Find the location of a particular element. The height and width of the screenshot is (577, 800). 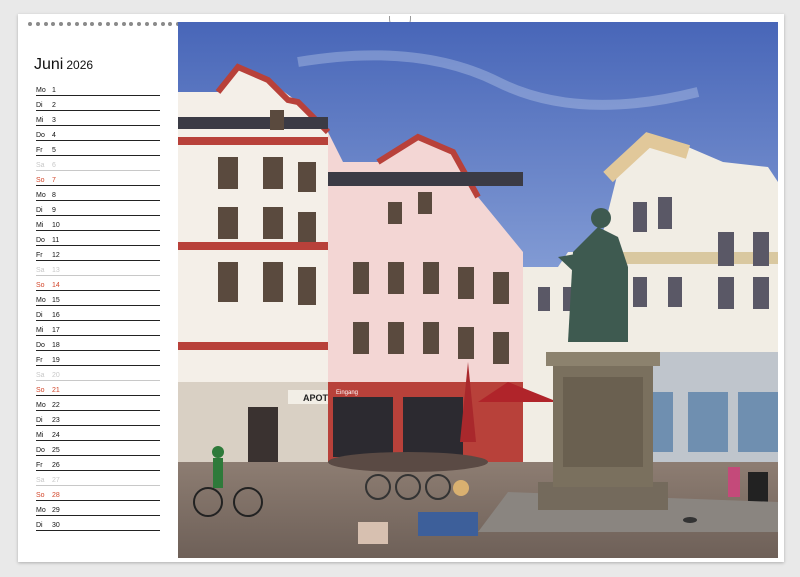

day-number: 11 is located at coordinates (56, 240).